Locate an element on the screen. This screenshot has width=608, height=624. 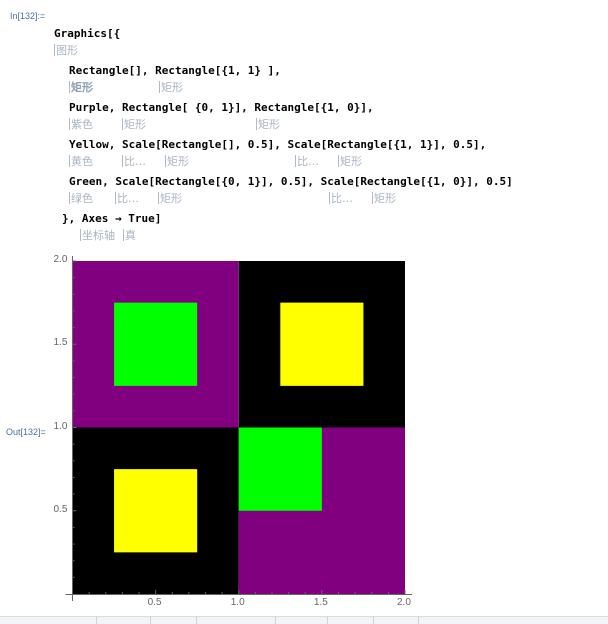
y-tick-label: 1.0 is located at coordinates (60, 426).